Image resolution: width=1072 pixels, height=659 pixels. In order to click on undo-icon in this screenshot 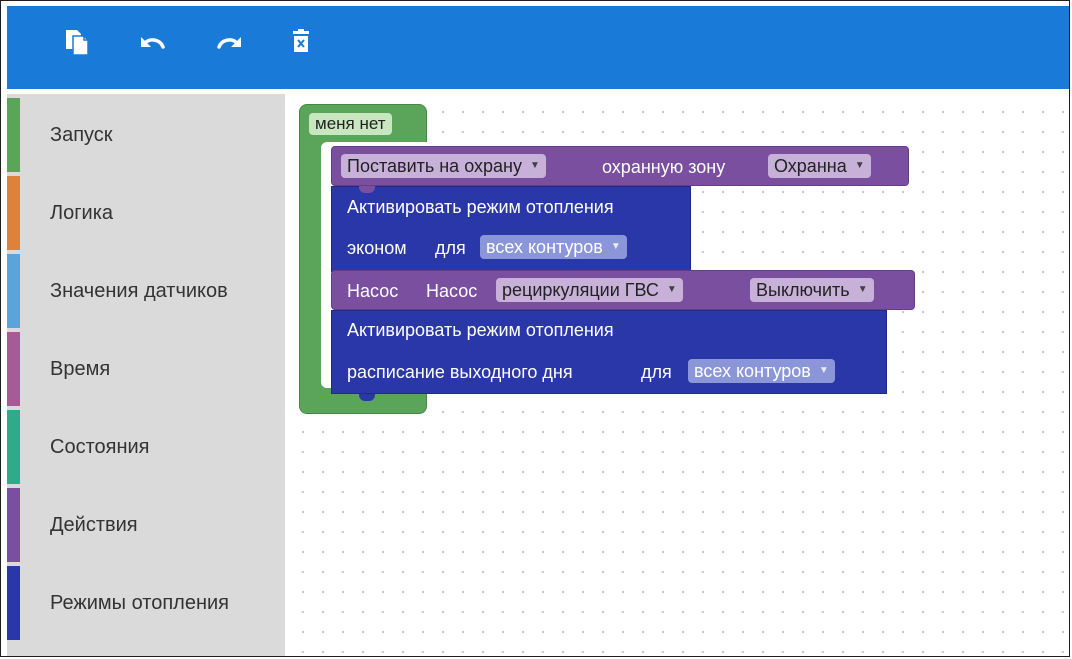, I will do `click(153, 43)`.